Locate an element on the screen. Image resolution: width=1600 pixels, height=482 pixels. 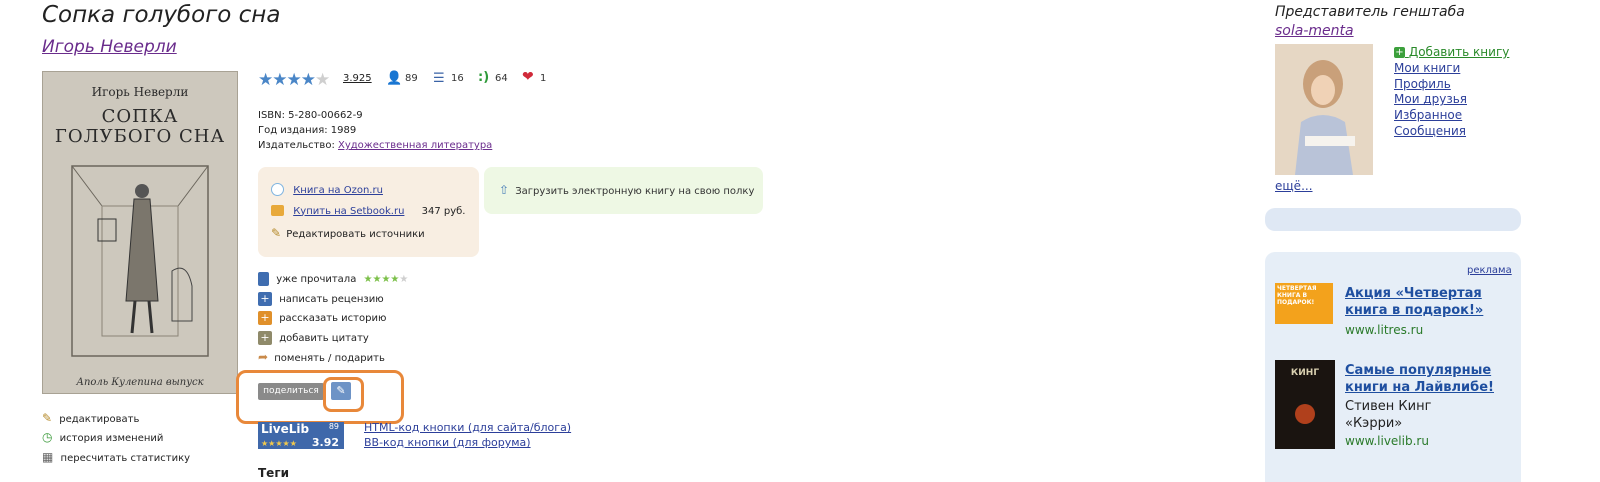
swap-row: ➦ поменять / подарить is located at coordinates (321, 357).